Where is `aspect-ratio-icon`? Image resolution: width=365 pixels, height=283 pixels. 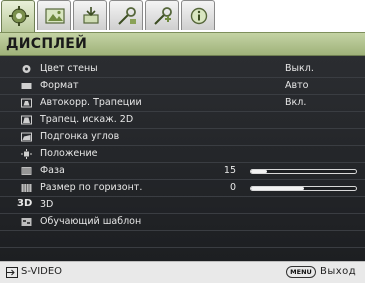
aspect-ratio-icon is located at coordinates (26, 86).